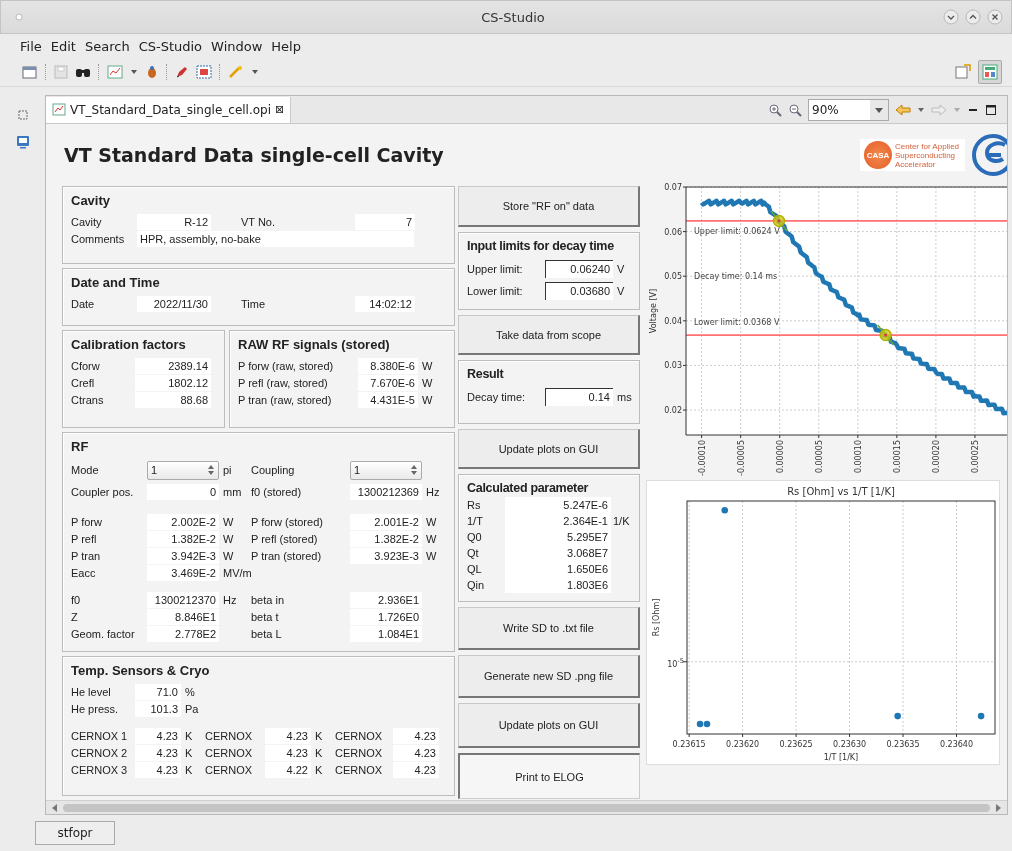 The image size is (1012, 851). Describe the element at coordinates (190, 691) in the screenshot. I see `unit-label: %` at that location.